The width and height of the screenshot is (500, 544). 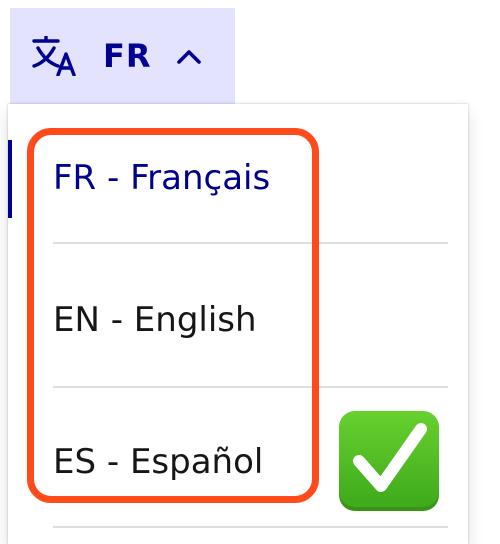 I want to click on current-language-code: FR, so click(x=127, y=56).